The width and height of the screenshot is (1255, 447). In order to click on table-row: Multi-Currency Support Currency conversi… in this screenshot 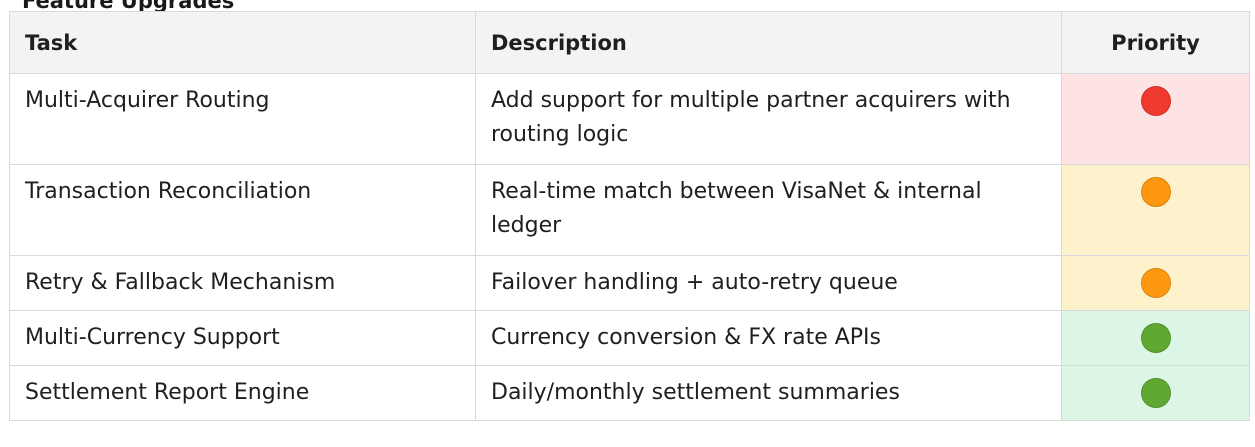, I will do `click(629, 338)`.